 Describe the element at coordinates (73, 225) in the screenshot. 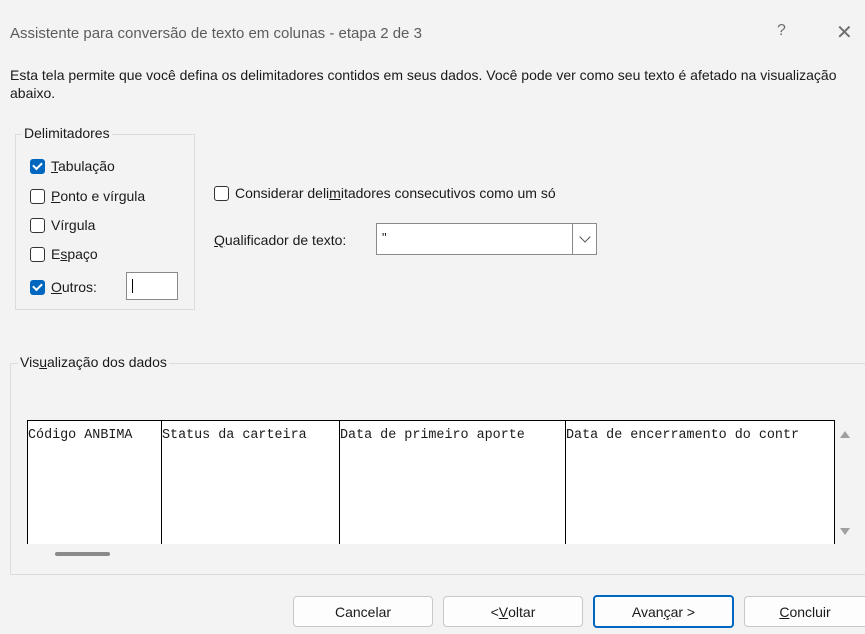

I see `comma-label: Vírgula` at that location.